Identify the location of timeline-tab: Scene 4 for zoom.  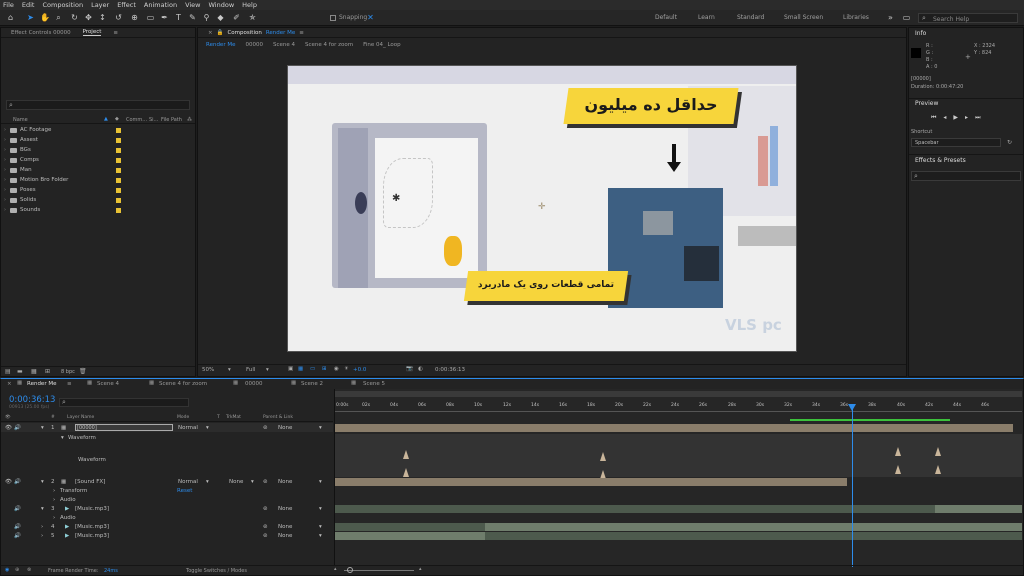
(183, 384).